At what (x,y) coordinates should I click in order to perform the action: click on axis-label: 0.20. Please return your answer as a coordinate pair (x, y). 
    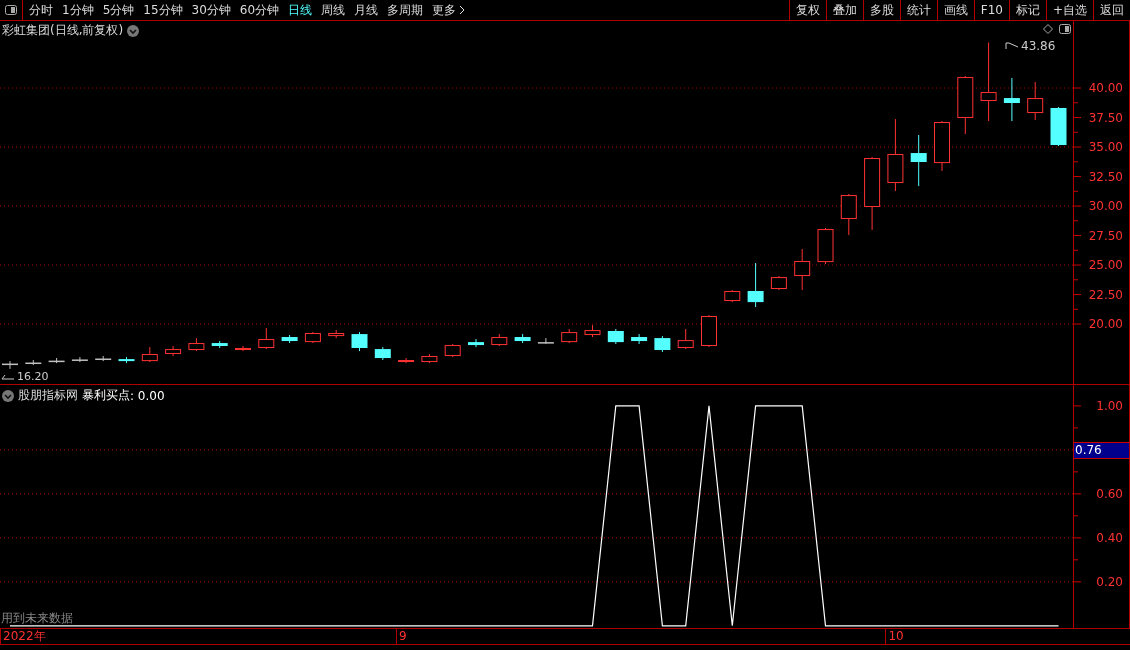
    Looking at the image, I should click on (1109, 581).